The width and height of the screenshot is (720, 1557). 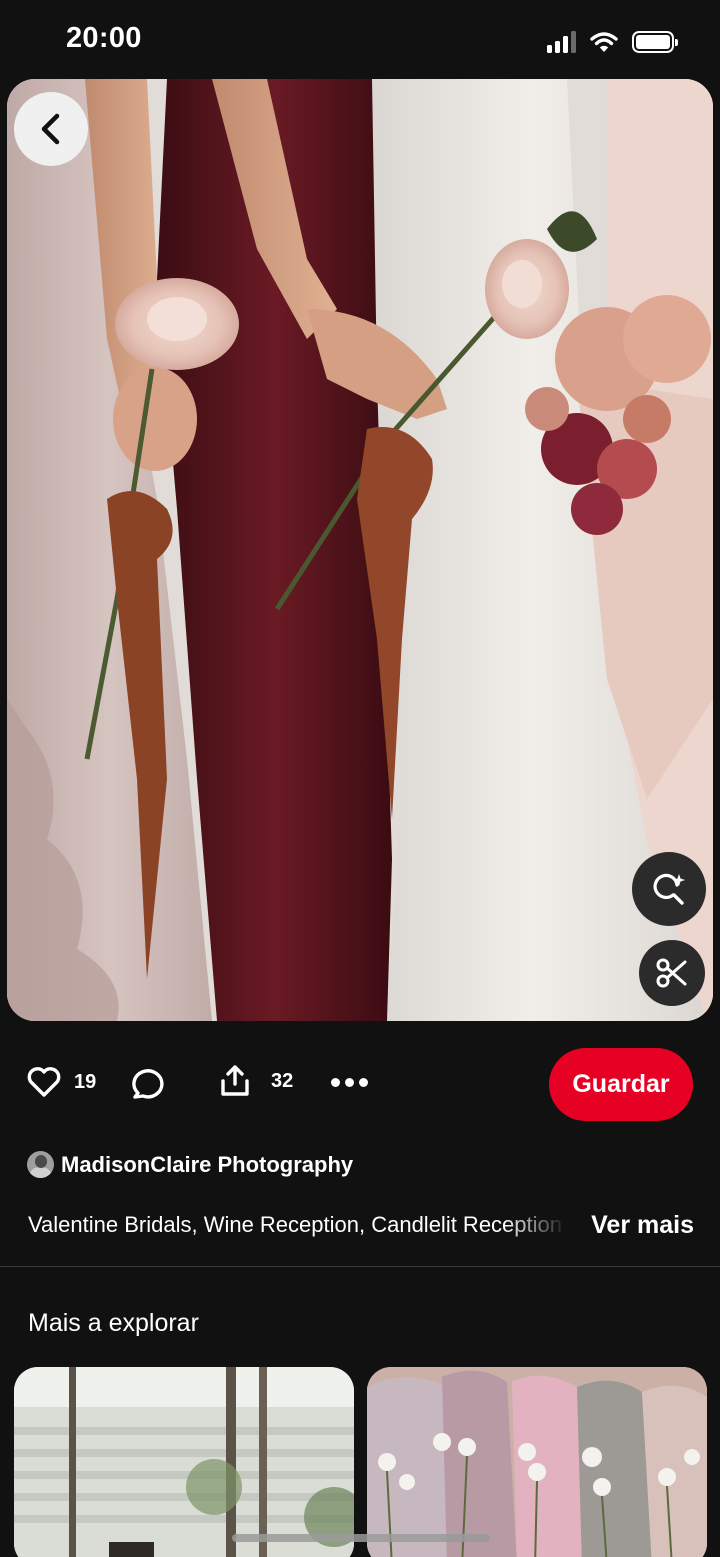 I want to click on status-time: 20:00, so click(x=104, y=38).